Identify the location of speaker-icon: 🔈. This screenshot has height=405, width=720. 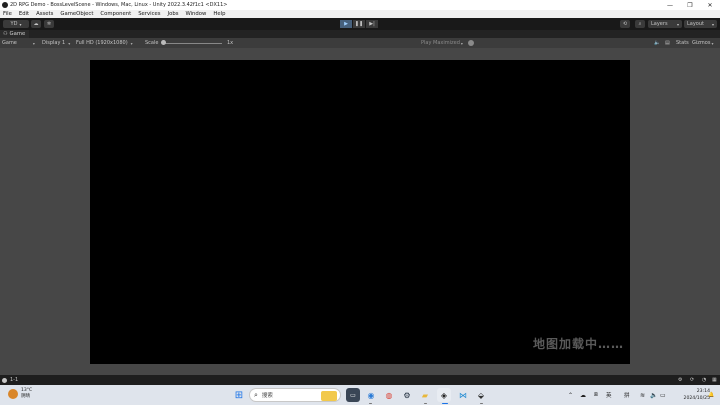
(657, 43).